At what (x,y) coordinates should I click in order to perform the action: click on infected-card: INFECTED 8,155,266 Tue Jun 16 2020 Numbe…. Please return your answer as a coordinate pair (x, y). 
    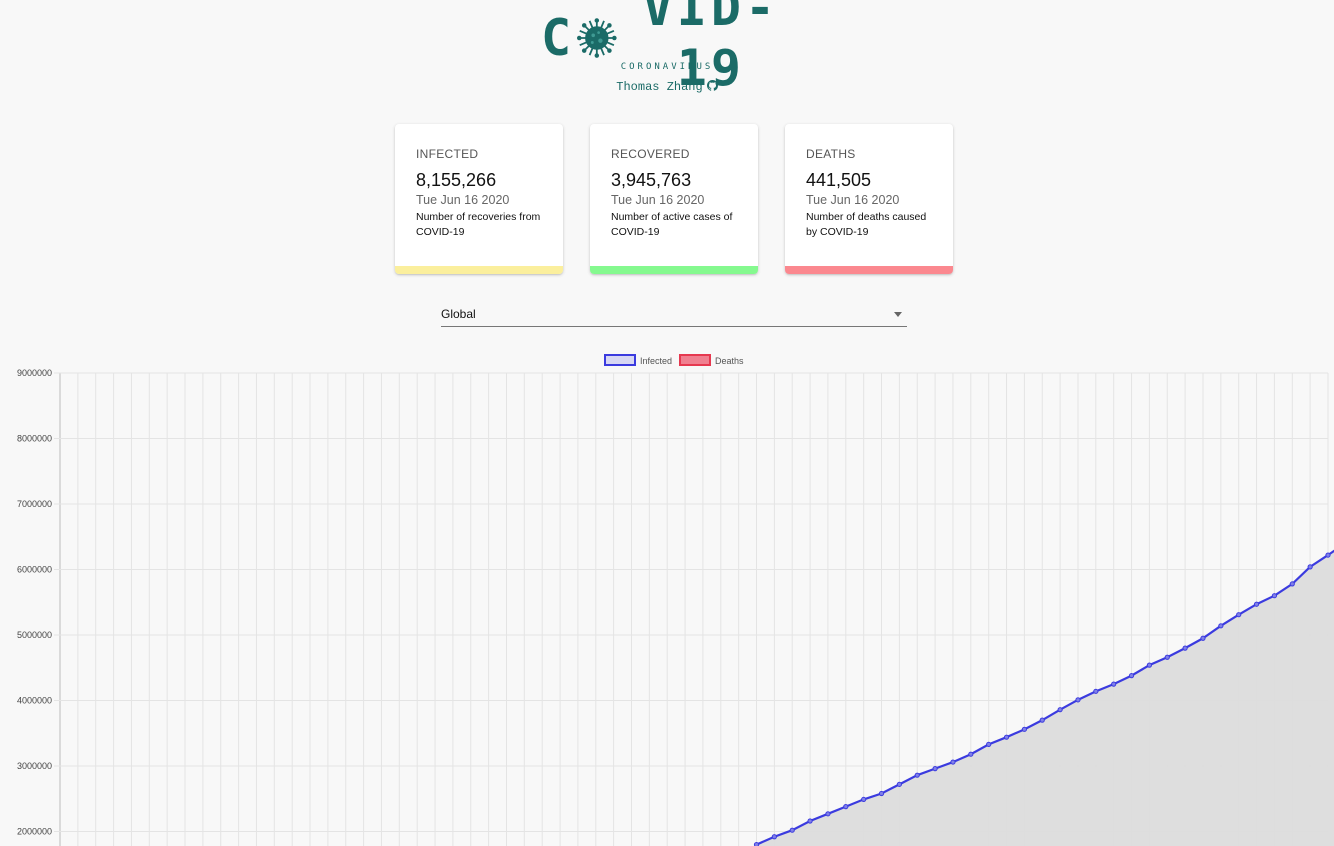
    Looking at the image, I should click on (479, 199).